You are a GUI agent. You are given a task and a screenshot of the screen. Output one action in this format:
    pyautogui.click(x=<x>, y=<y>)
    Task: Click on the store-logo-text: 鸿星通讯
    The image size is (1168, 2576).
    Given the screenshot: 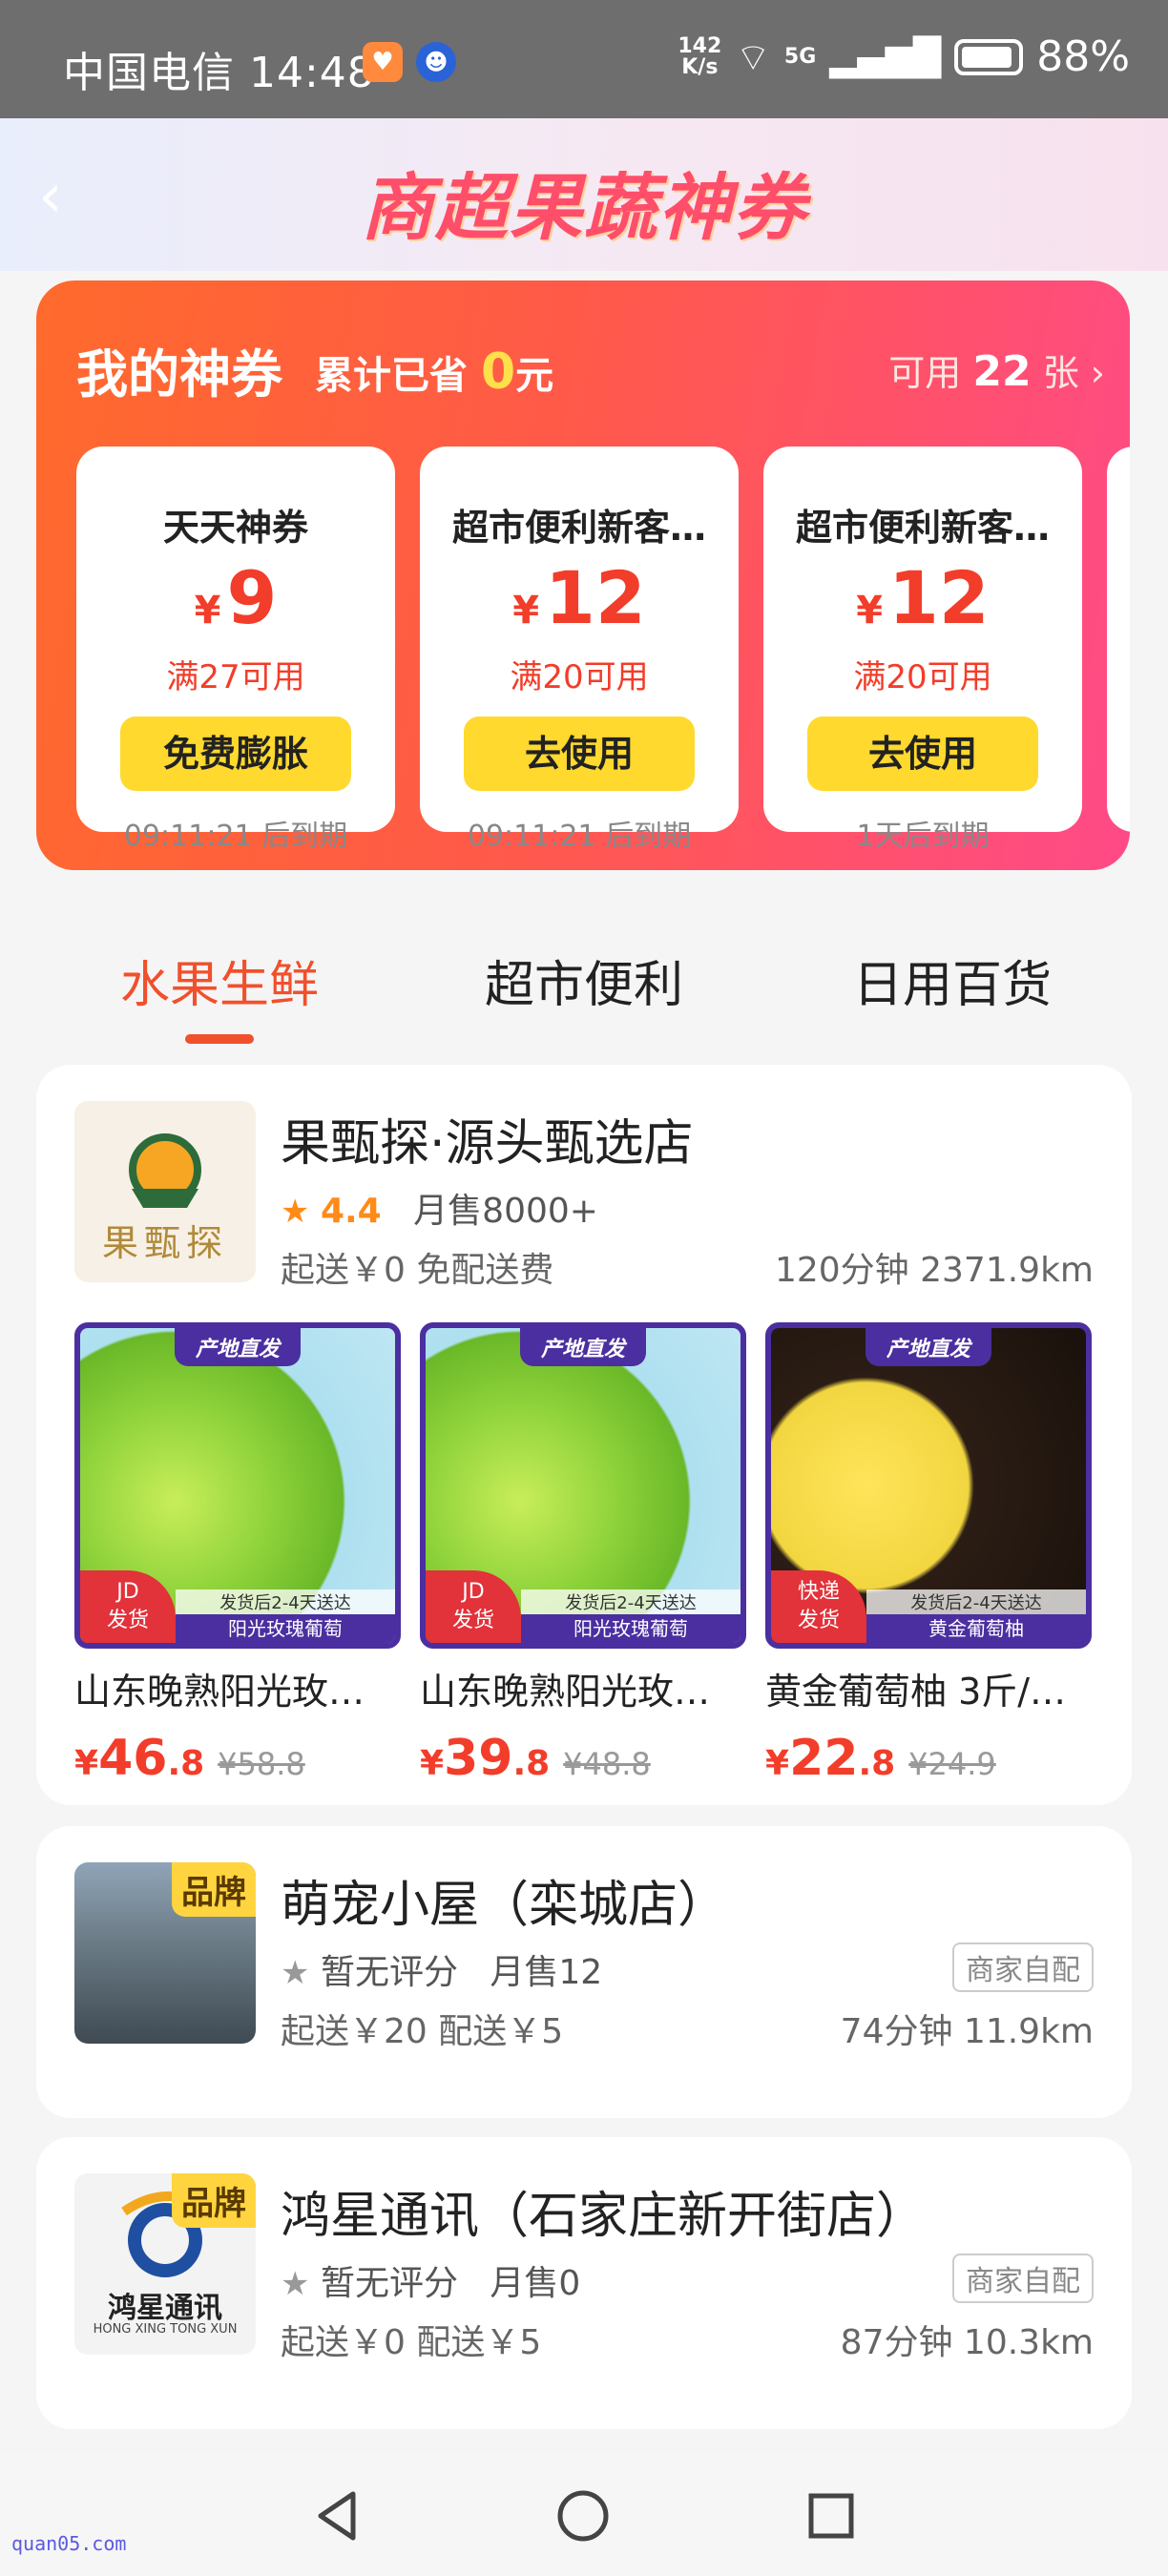 What is the action you would take?
    pyautogui.click(x=165, y=2308)
    